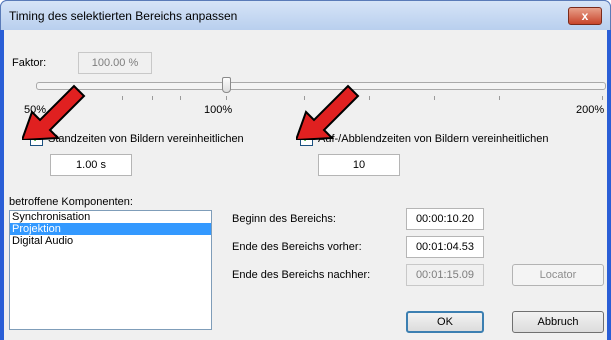 The image size is (611, 340). I want to click on components-listbox: Synchronisation Projektion Digital Audio, so click(110, 270).